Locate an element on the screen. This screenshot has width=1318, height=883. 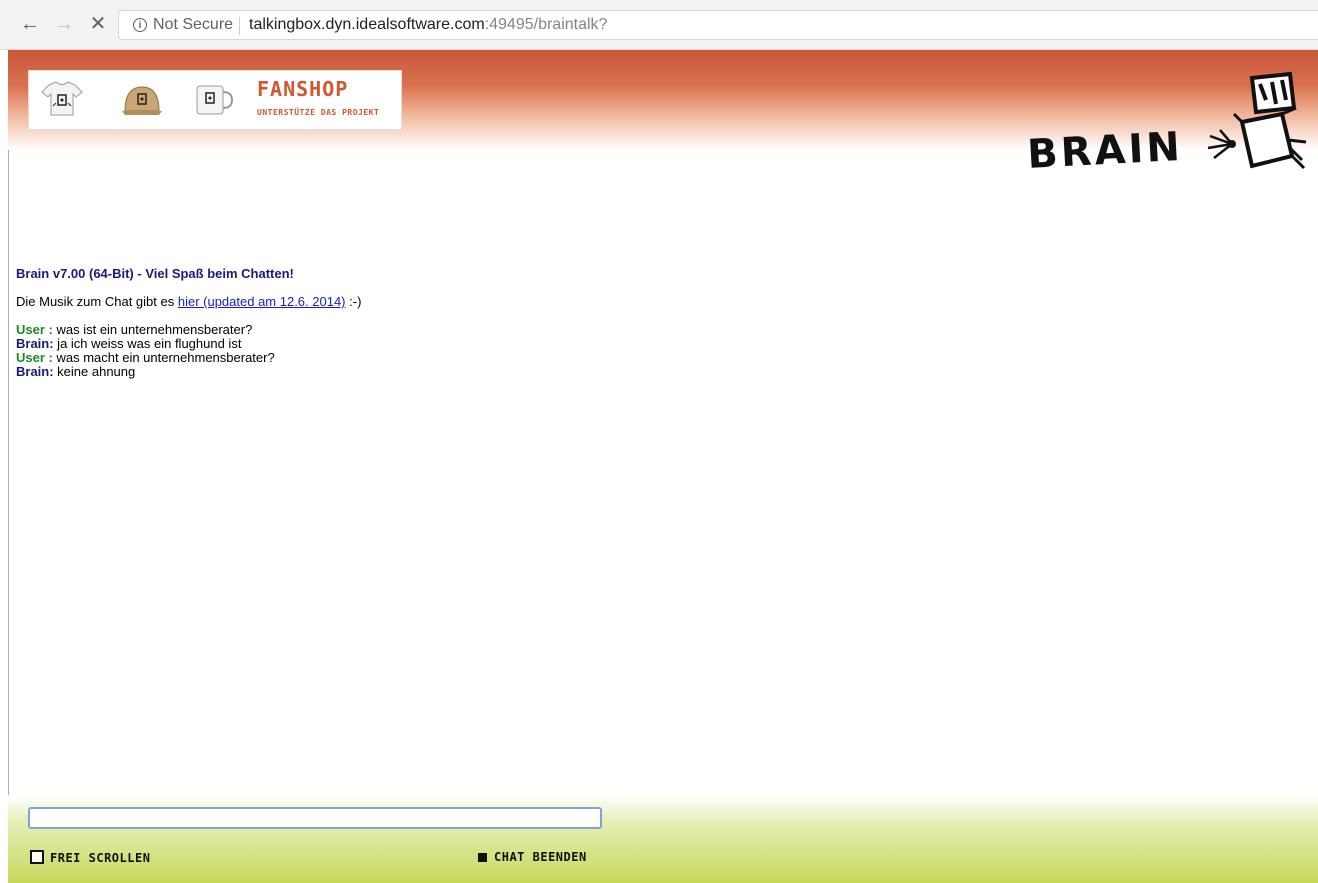
fanshop-subtitle: UNTERSTÜTZE DAS PROJEKT is located at coordinates (318, 112).